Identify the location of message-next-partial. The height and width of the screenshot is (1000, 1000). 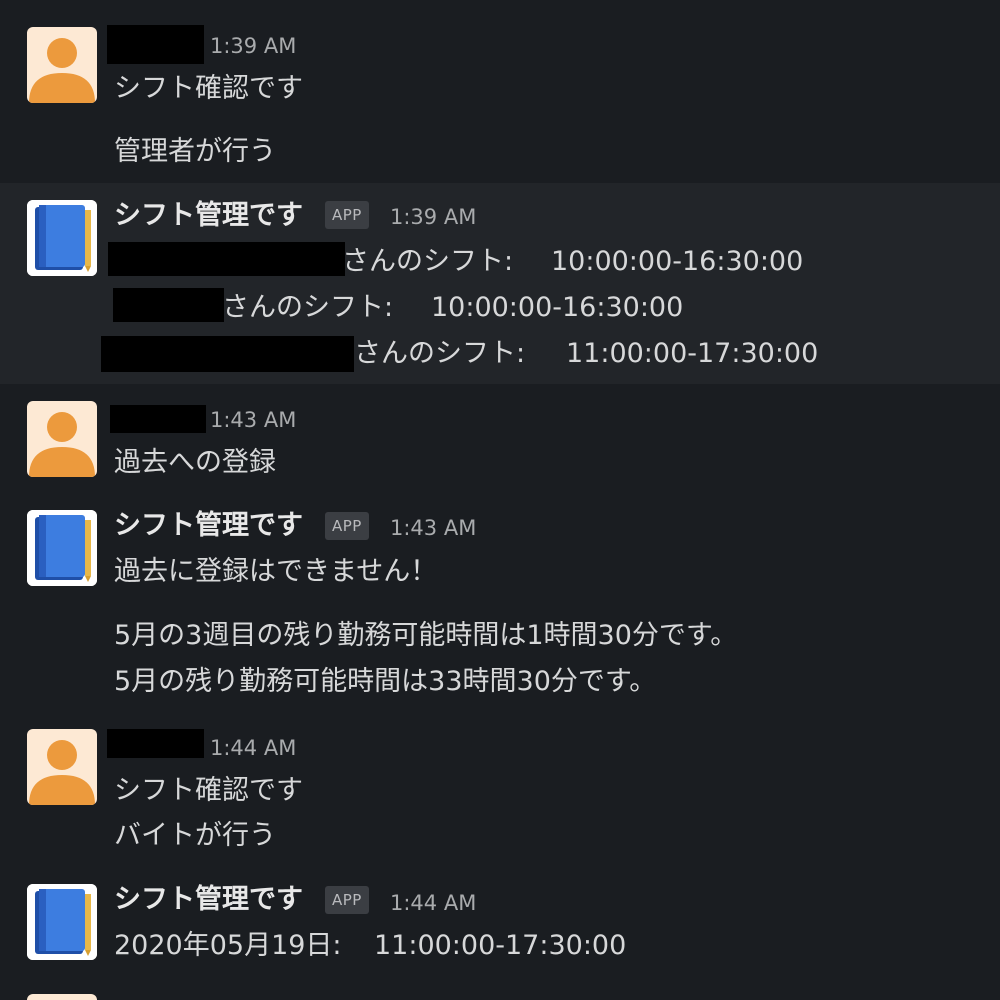
(500, 991).